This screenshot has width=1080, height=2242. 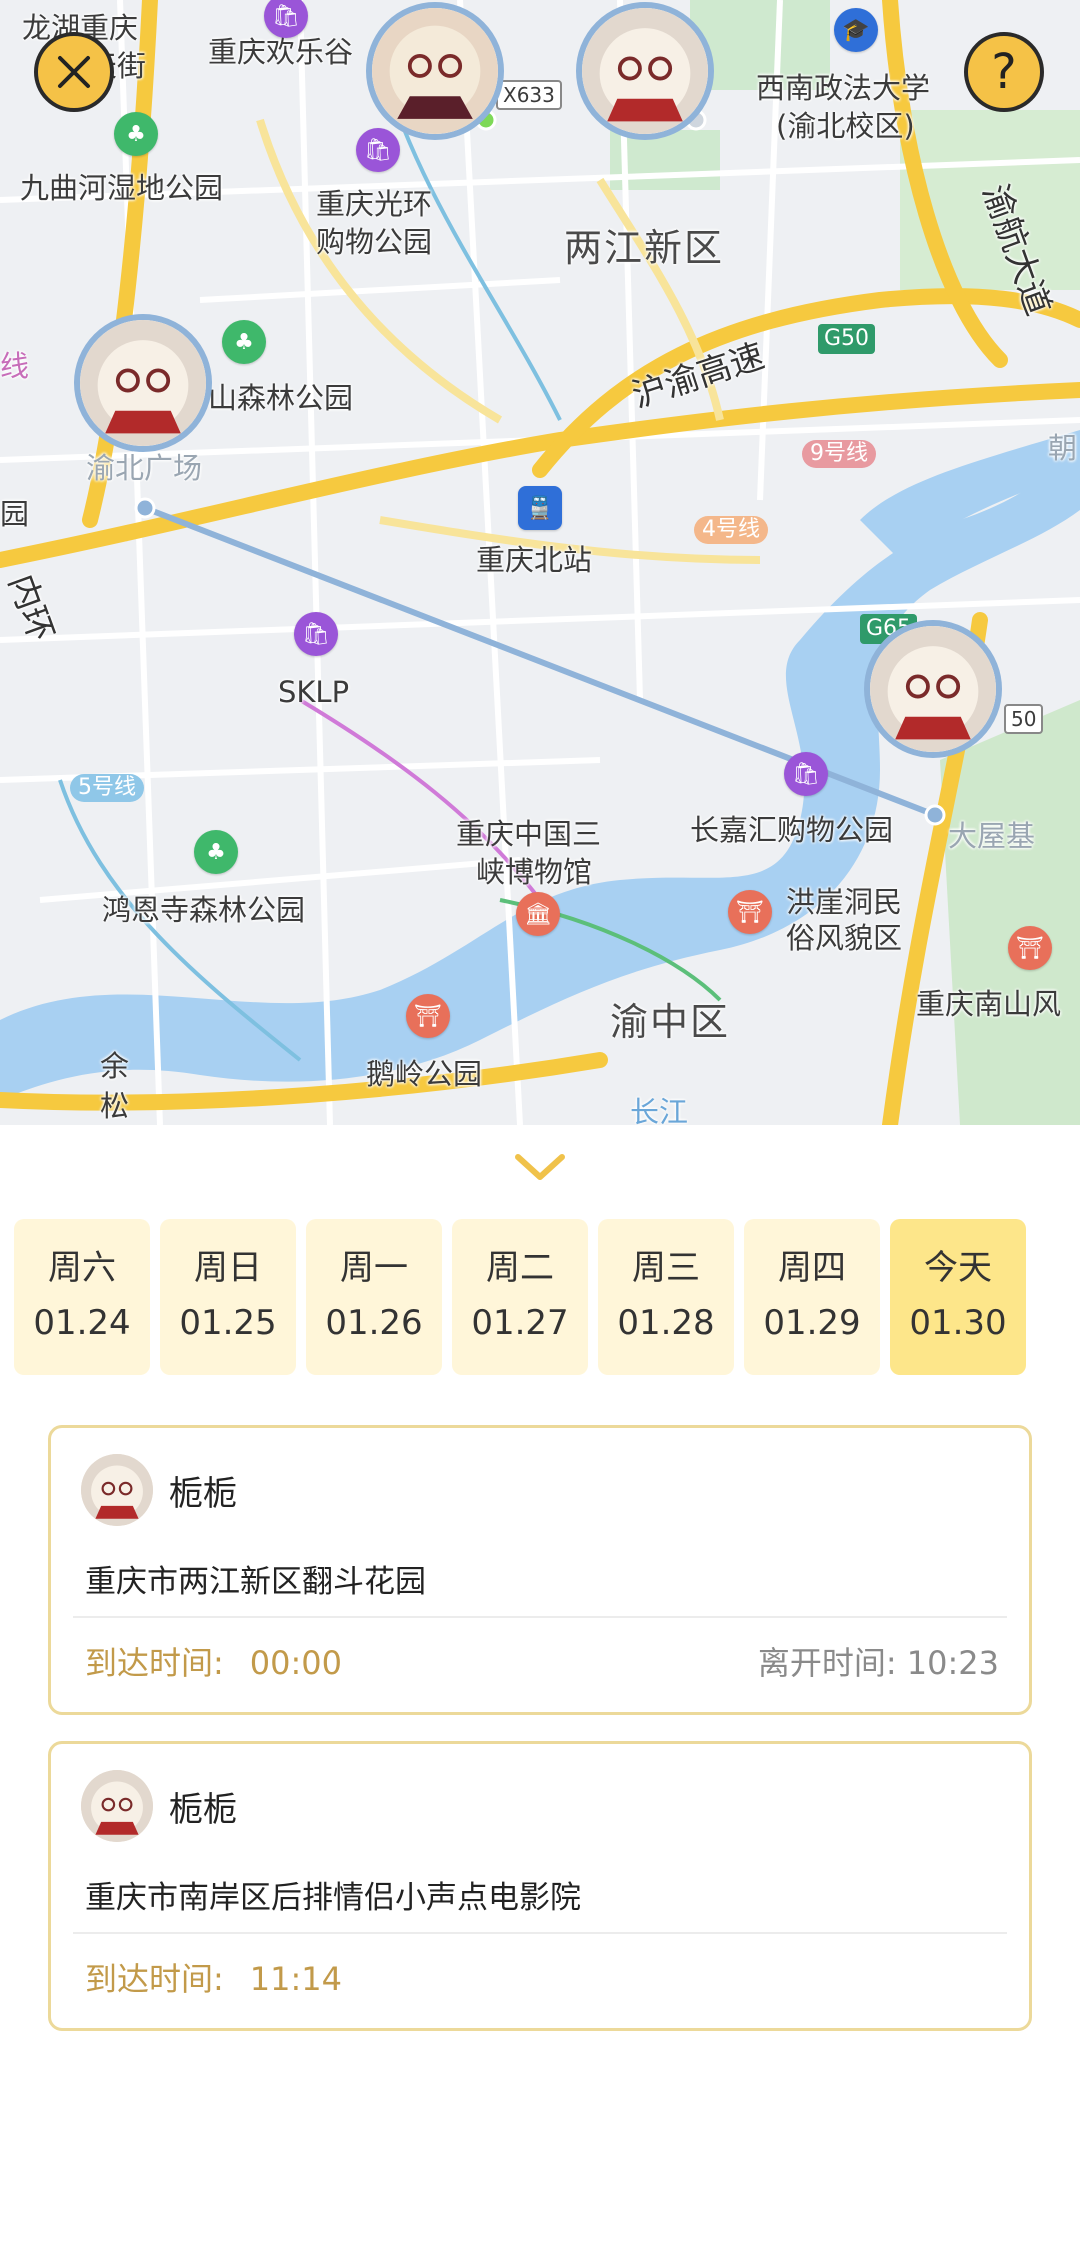 I want to click on map-label-sklp: SKLP, so click(x=314, y=692).